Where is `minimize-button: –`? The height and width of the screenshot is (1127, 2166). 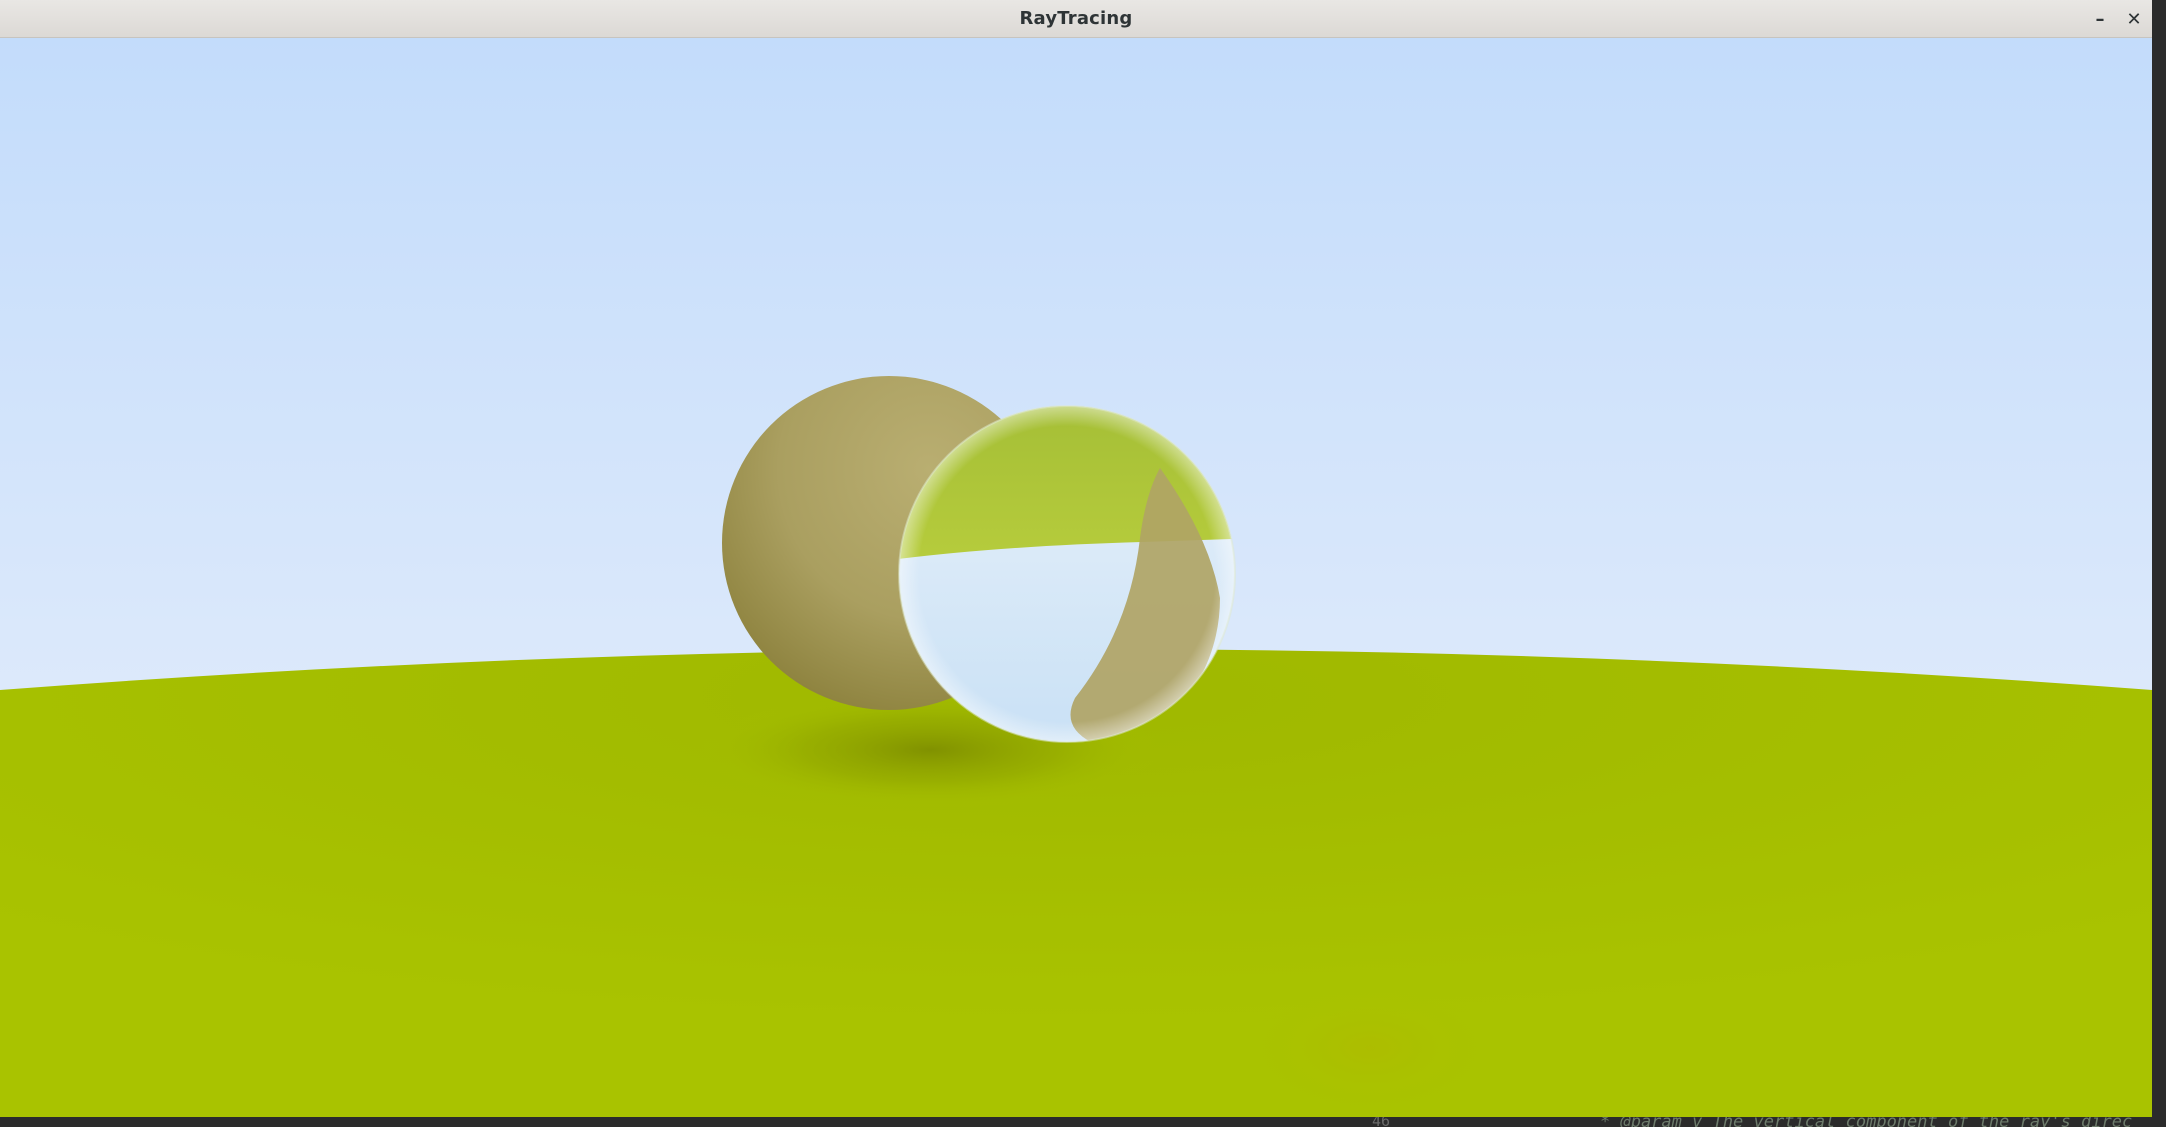 minimize-button: – is located at coordinates (2100, 19).